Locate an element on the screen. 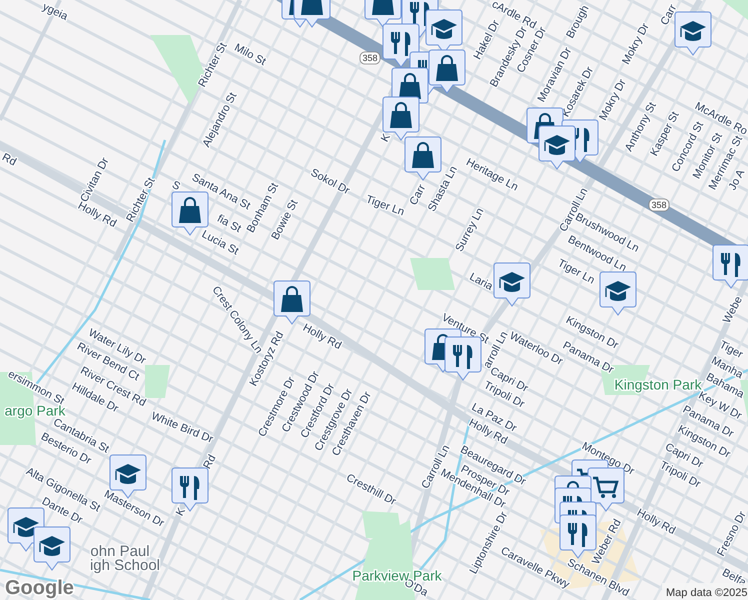  fork-knife-pin is located at coordinates (730, 266).